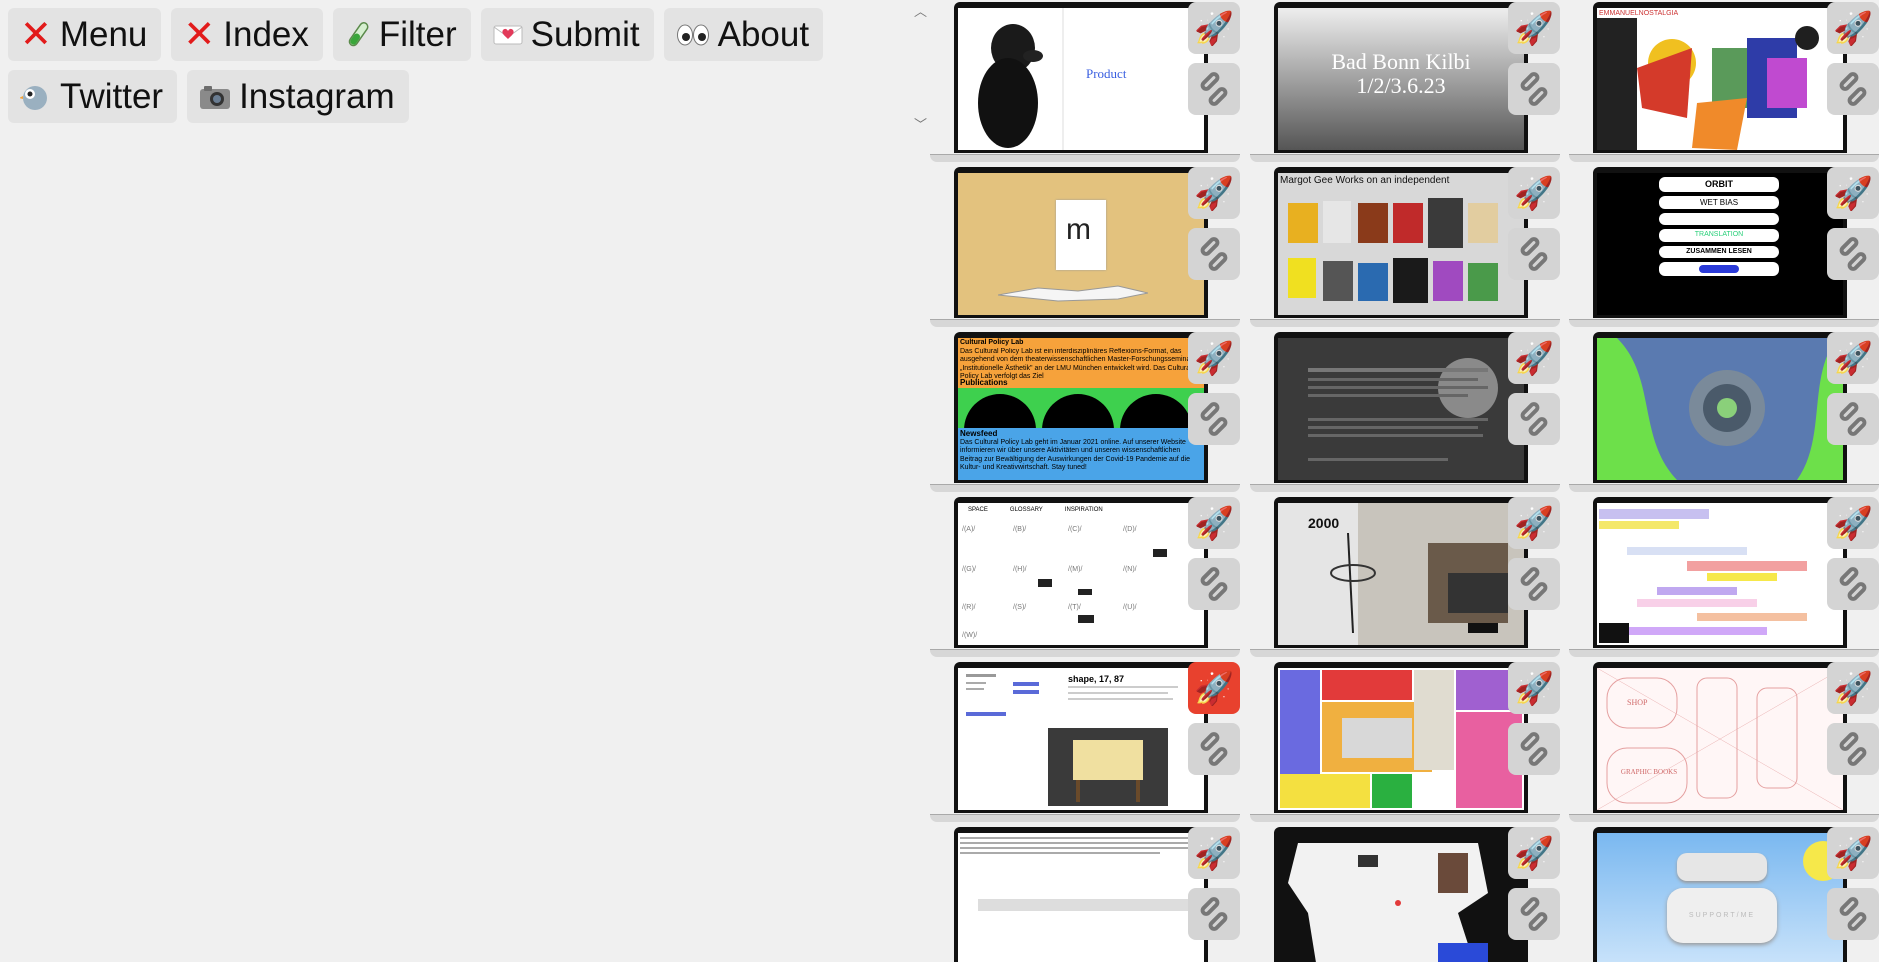  I want to click on site-screenshot: 2000, so click(1401, 574).